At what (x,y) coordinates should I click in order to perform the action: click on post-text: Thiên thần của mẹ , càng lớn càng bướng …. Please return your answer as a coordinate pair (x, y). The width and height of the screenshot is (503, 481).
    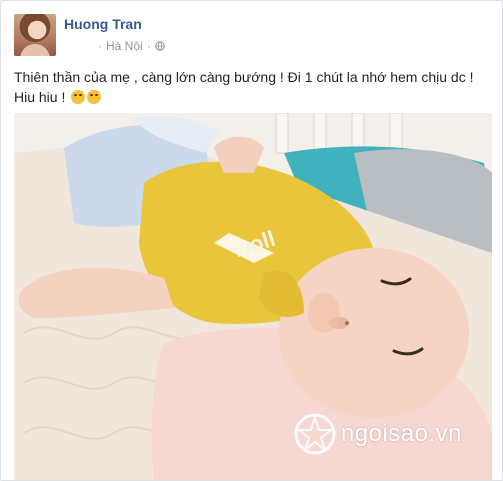
    Looking at the image, I should click on (253, 87).